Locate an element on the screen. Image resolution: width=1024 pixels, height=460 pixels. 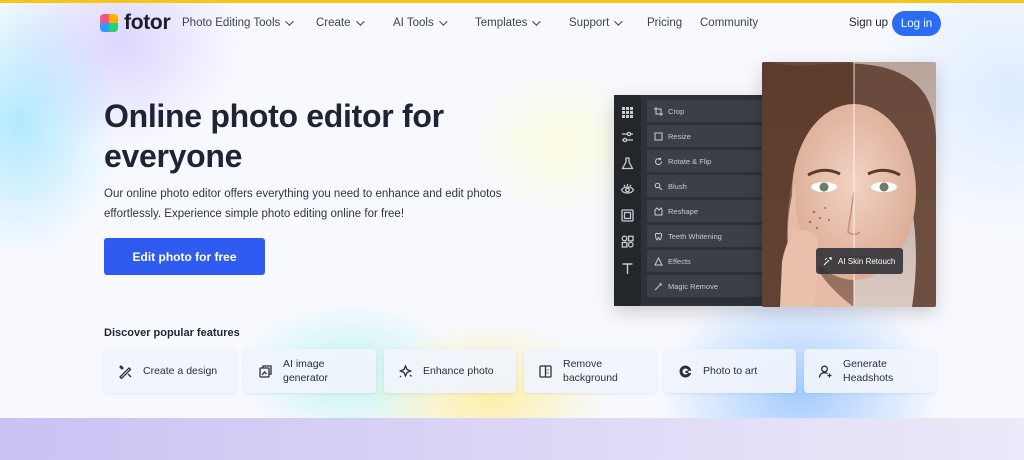
grid-icon is located at coordinates (627, 112).